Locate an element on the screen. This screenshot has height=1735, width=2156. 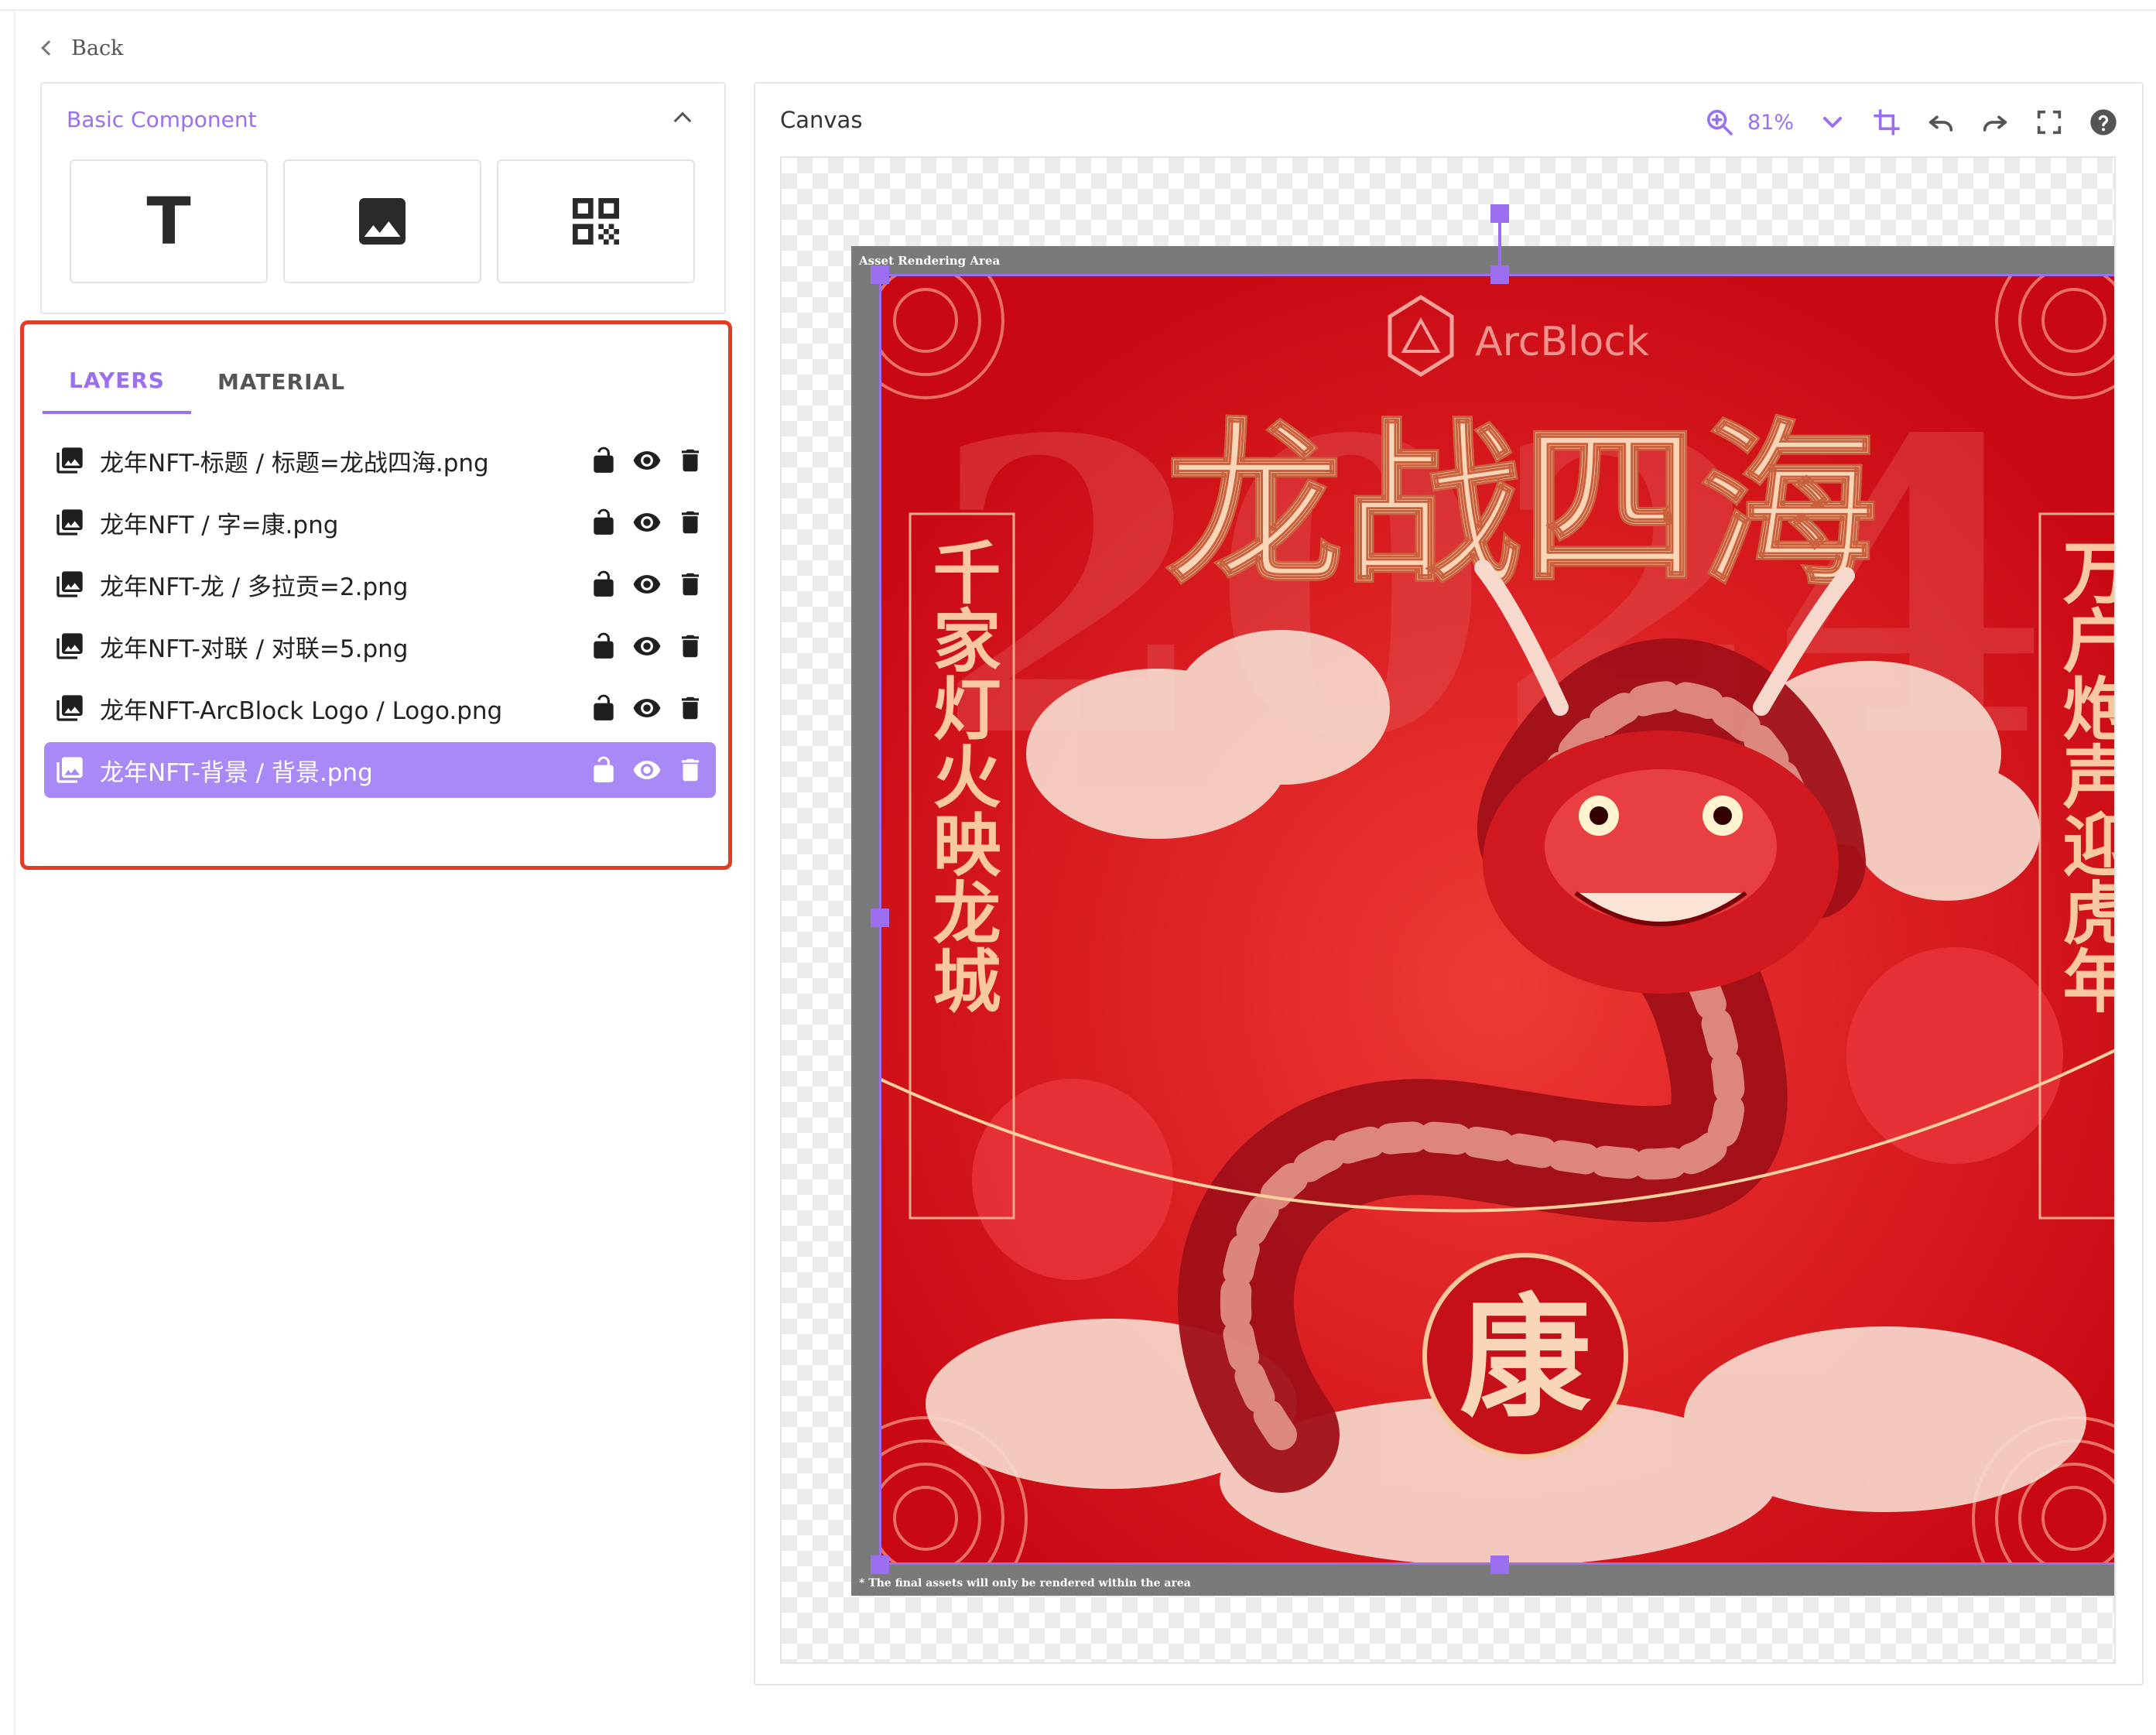
layer-row: 龙年NFT-背景 / 背景.png is located at coordinates (380, 770).